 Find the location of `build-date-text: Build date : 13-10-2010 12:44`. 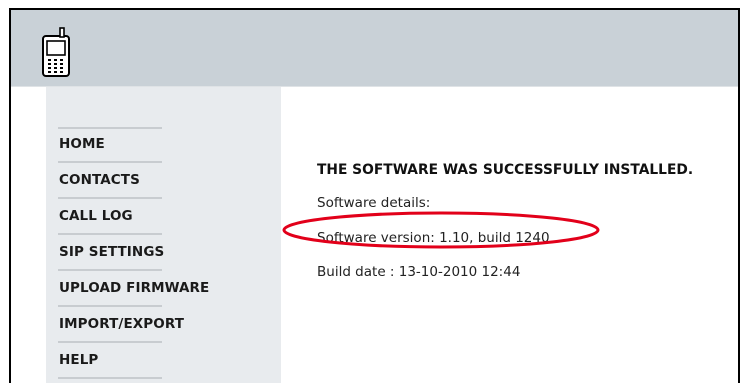

build-date-text: Build date : 13-10-2010 12:44 is located at coordinates (419, 272).